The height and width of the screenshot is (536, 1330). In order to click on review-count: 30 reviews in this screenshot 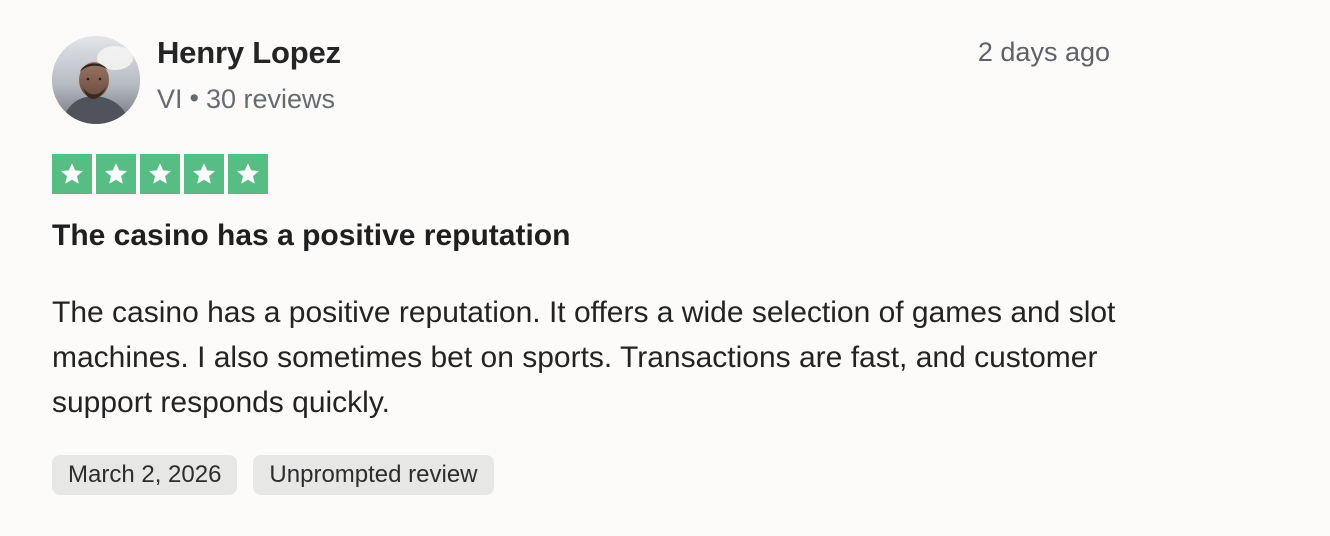, I will do `click(270, 99)`.